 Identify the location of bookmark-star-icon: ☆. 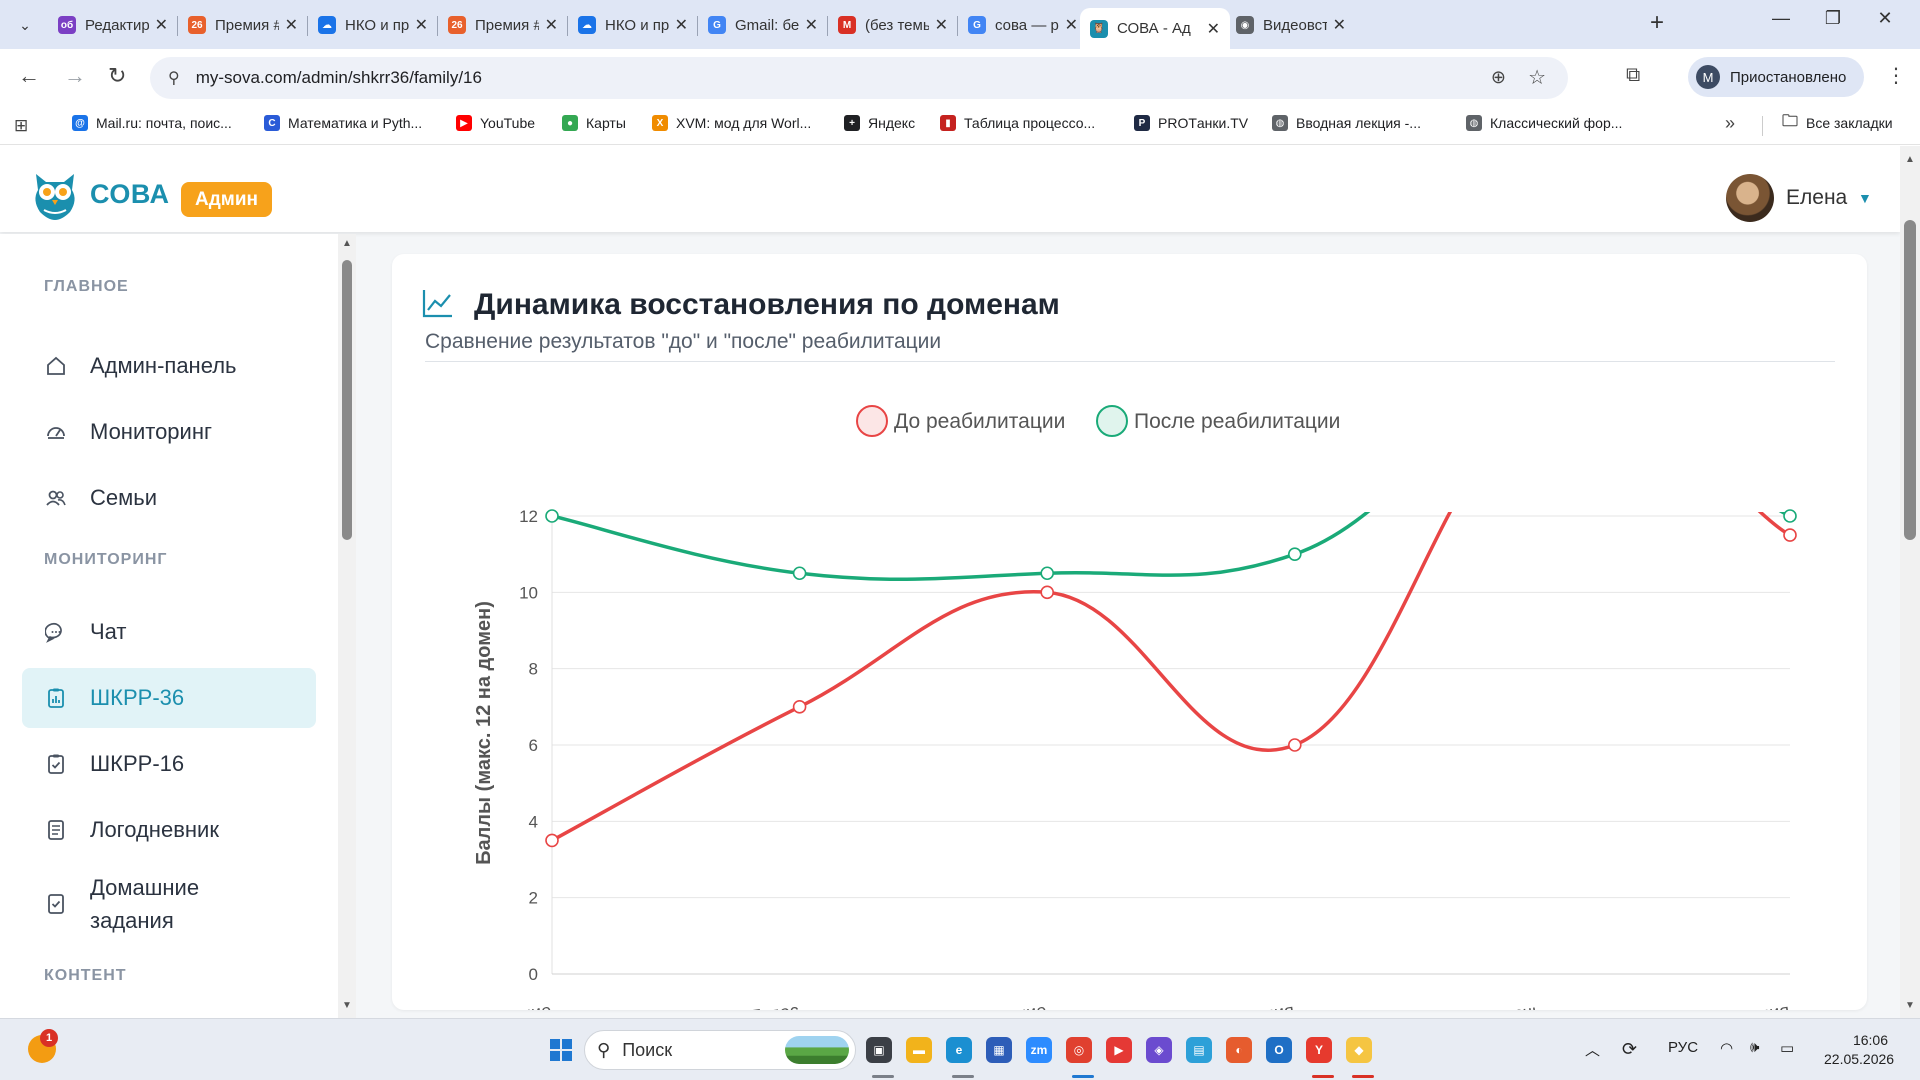
(1537, 77).